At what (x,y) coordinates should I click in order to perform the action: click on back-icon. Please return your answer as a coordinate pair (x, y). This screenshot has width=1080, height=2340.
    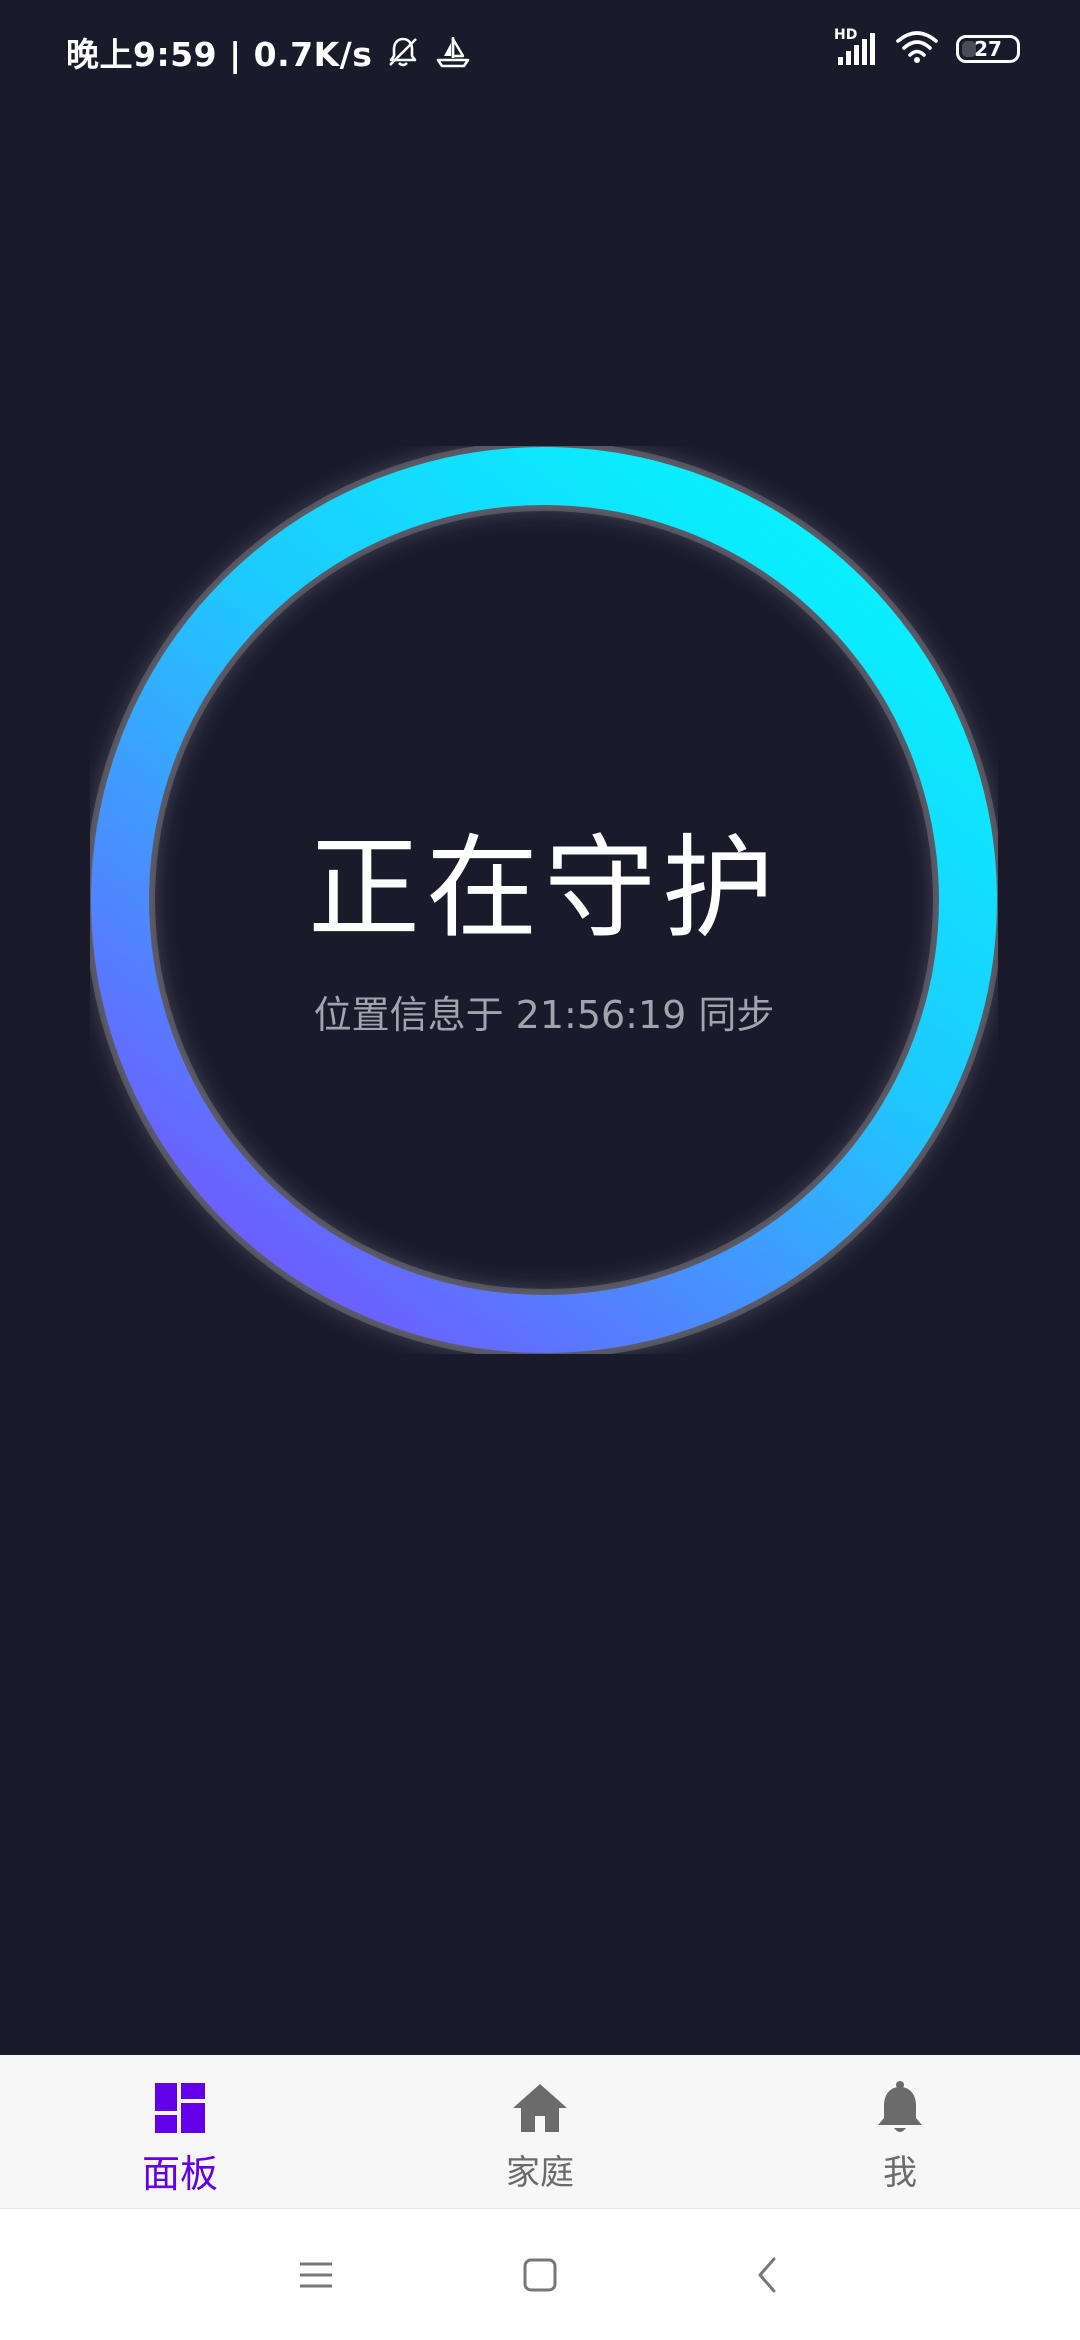
    Looking at the image, I should click on (767, 2275).